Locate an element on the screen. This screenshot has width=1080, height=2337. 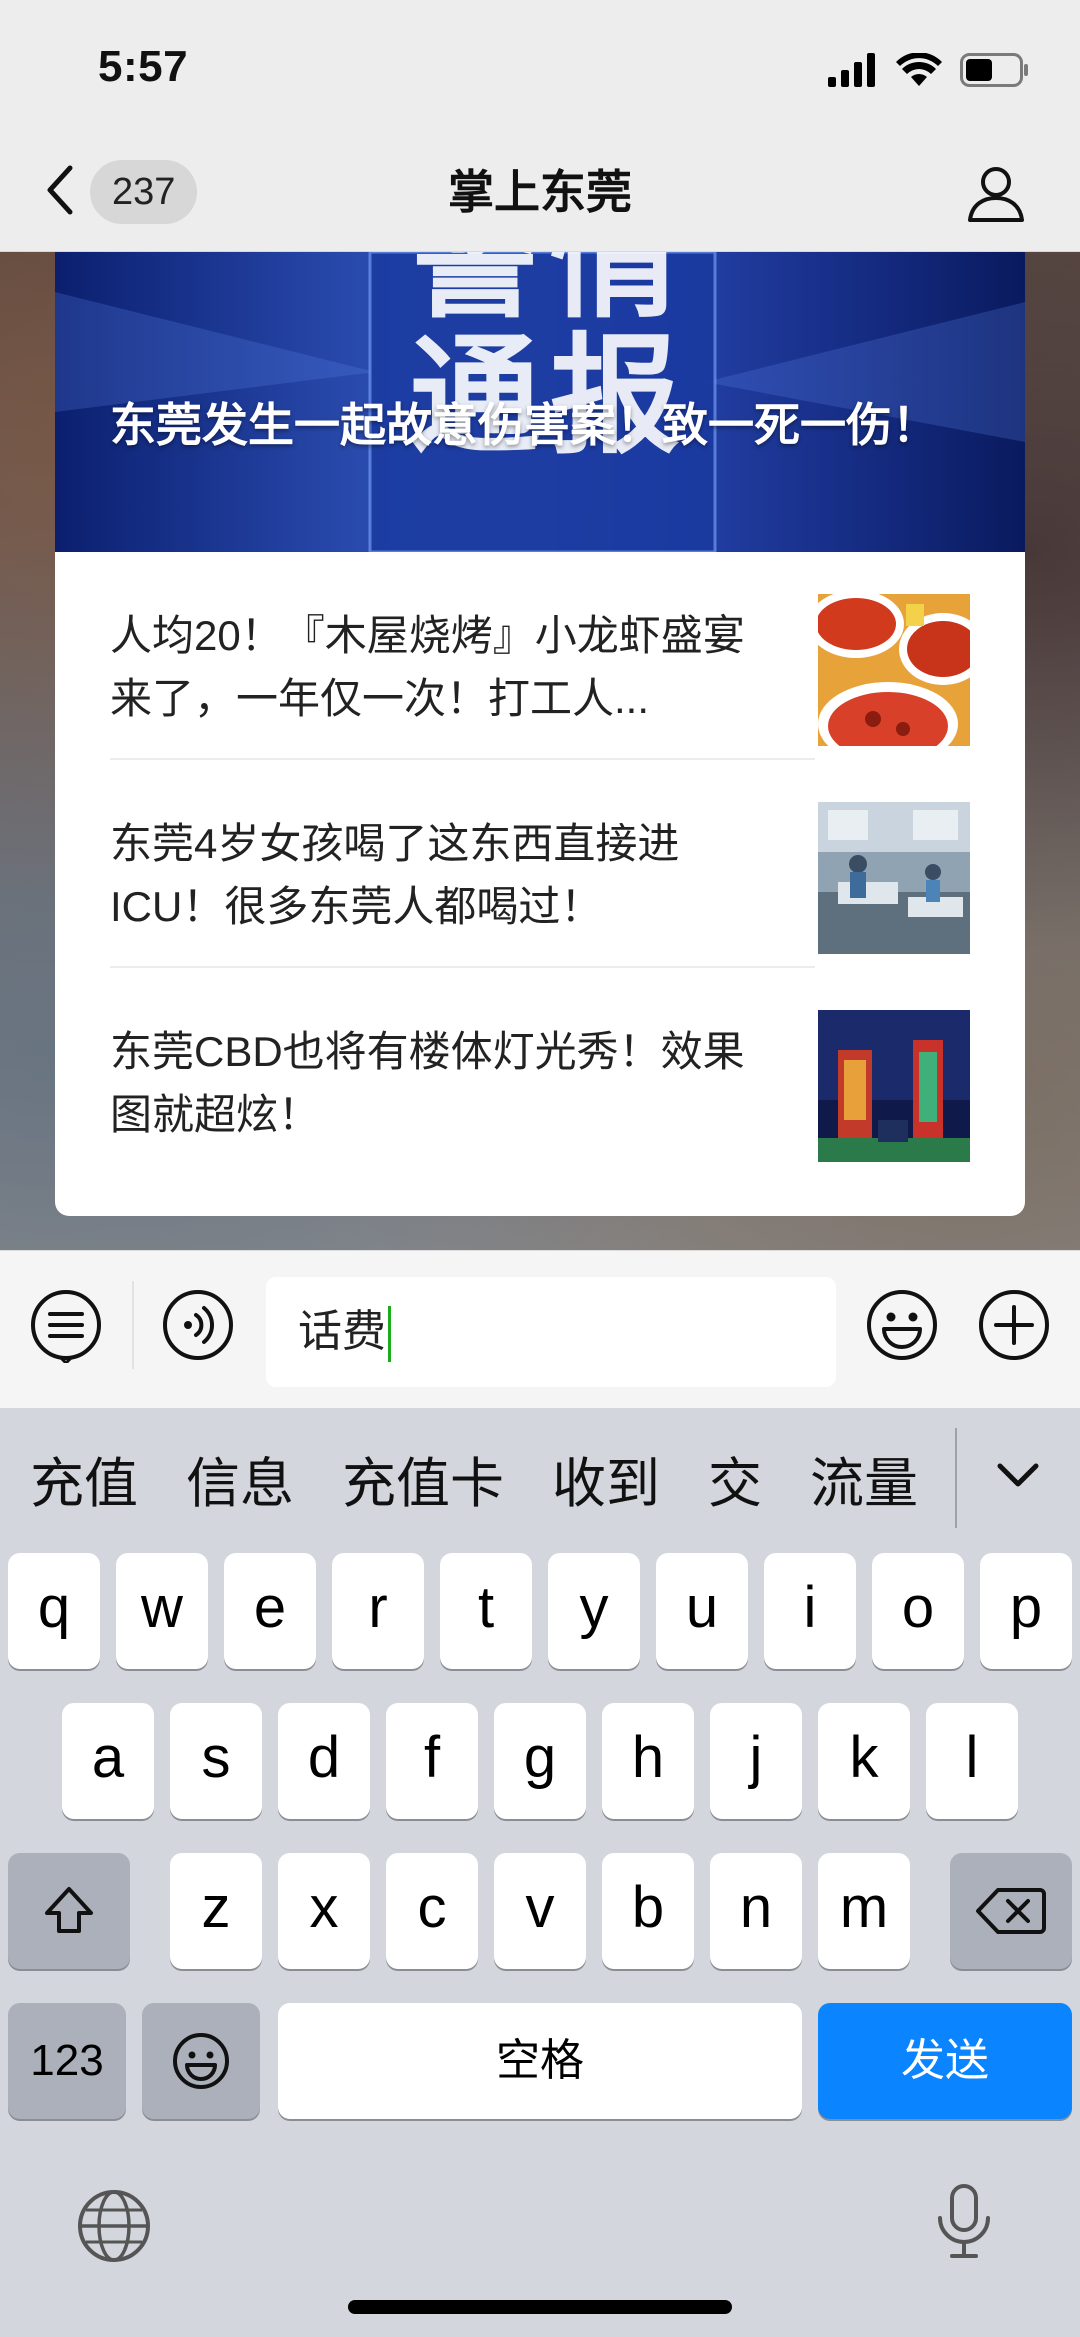
hero-article: 警情通报 东莞发生一起故意伤害案！致一死一伤！ is located at coordinates (540, 402).